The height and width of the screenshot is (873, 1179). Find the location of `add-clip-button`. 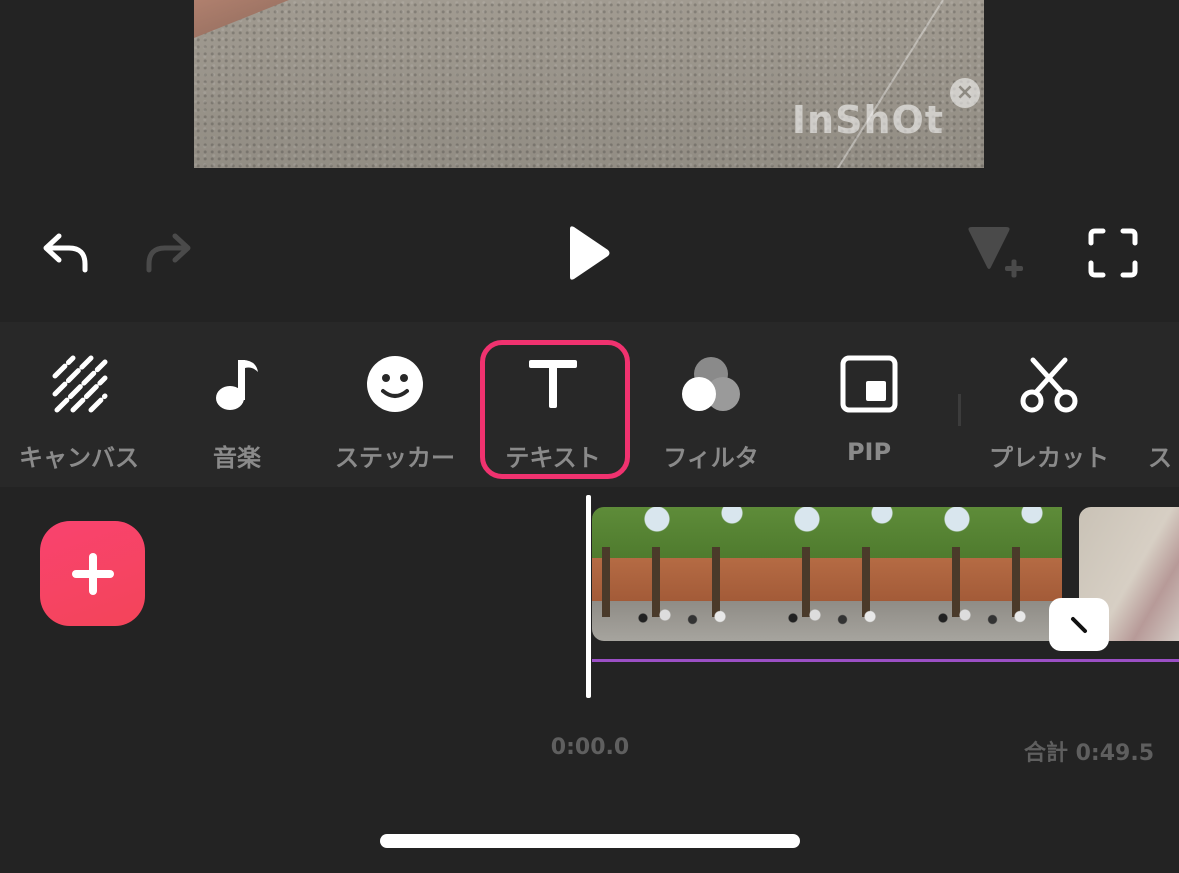

add-clip-button is located at coordinates (92, 573).